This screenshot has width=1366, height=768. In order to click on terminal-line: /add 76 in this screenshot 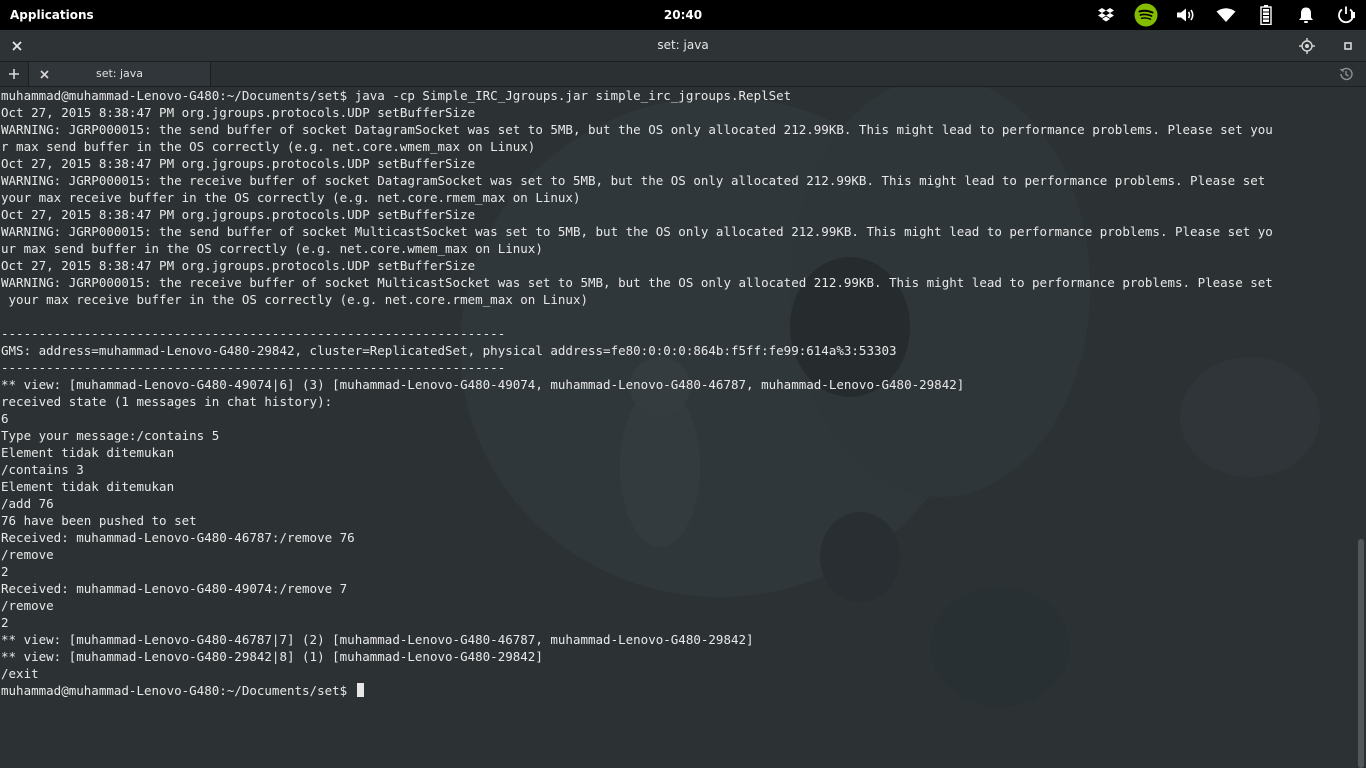, I will do `click(27, 503)`.